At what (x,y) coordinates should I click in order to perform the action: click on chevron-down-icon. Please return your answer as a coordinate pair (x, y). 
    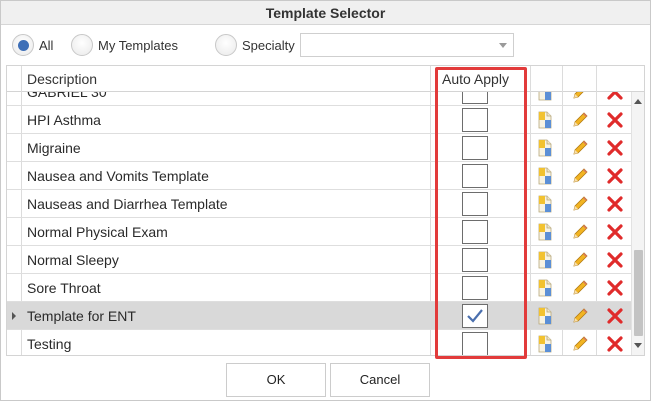
    Looking at the image, I should click on (503, 45).